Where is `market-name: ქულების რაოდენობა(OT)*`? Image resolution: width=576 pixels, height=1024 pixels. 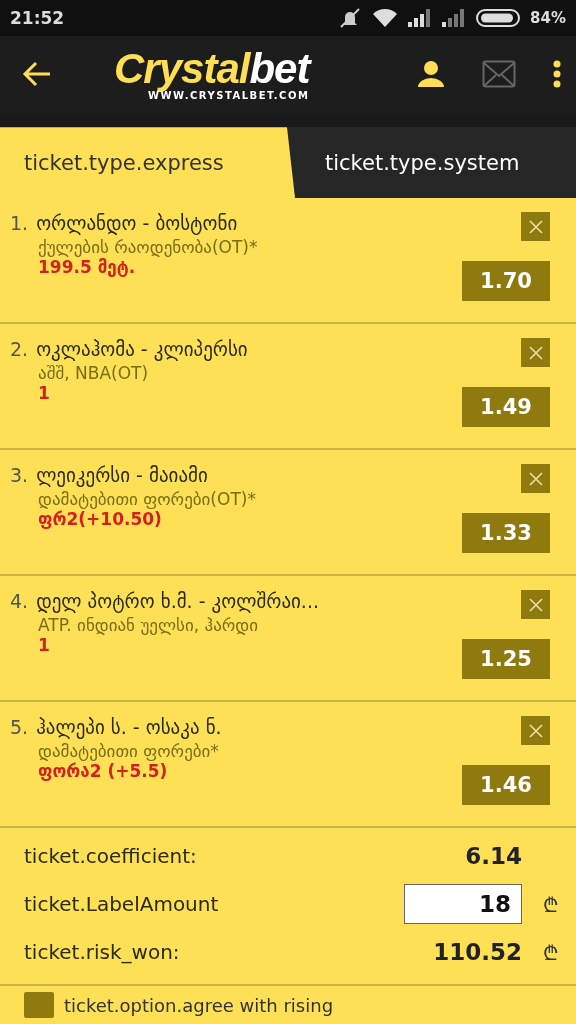
market-name: ქულების რაოდენობა(OT)* is located at coordinates (148, 247).